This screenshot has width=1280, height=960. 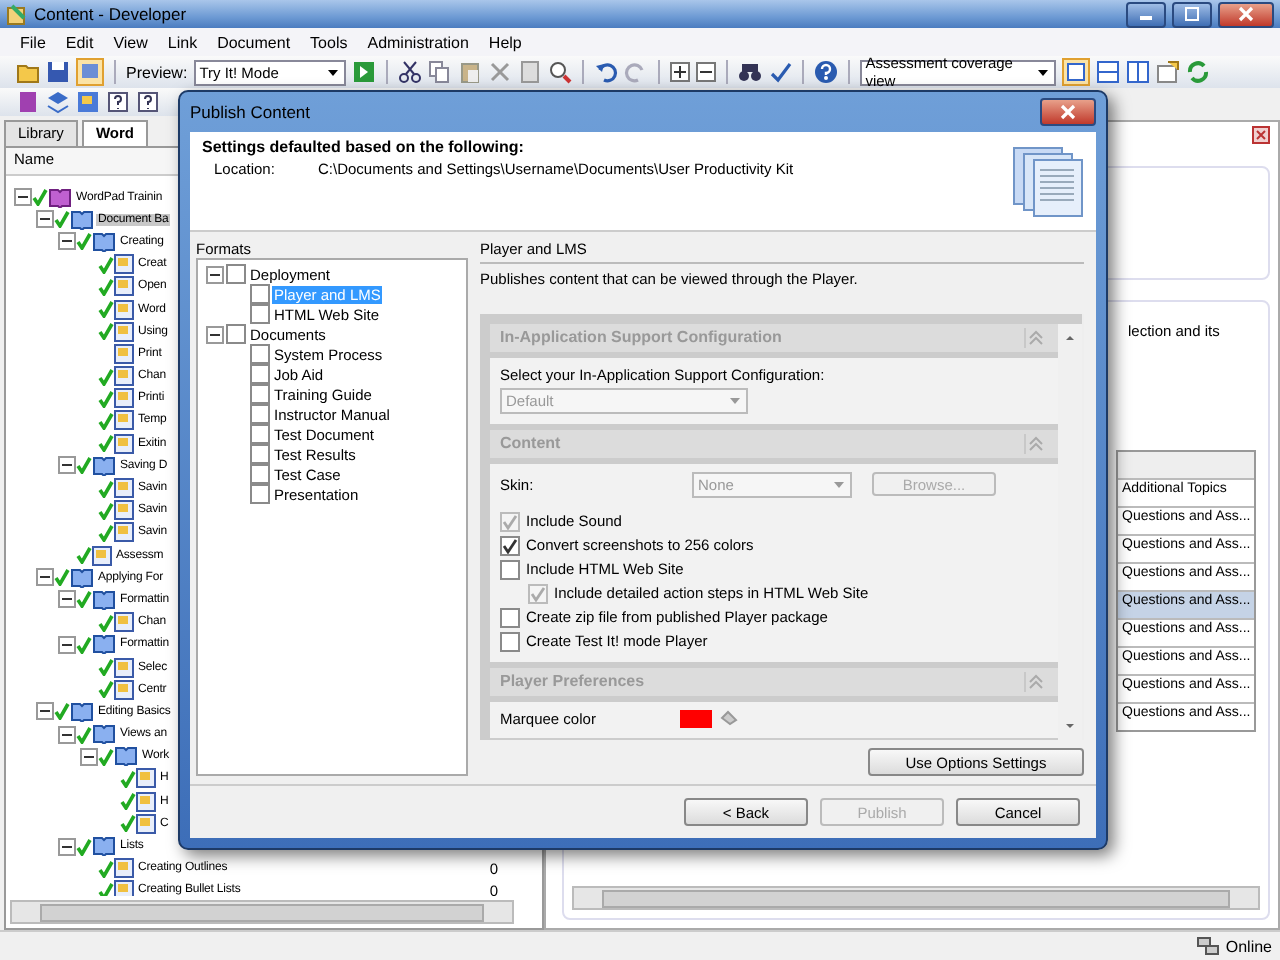 I want to click on network-icon, so click(x=1207, y=946).